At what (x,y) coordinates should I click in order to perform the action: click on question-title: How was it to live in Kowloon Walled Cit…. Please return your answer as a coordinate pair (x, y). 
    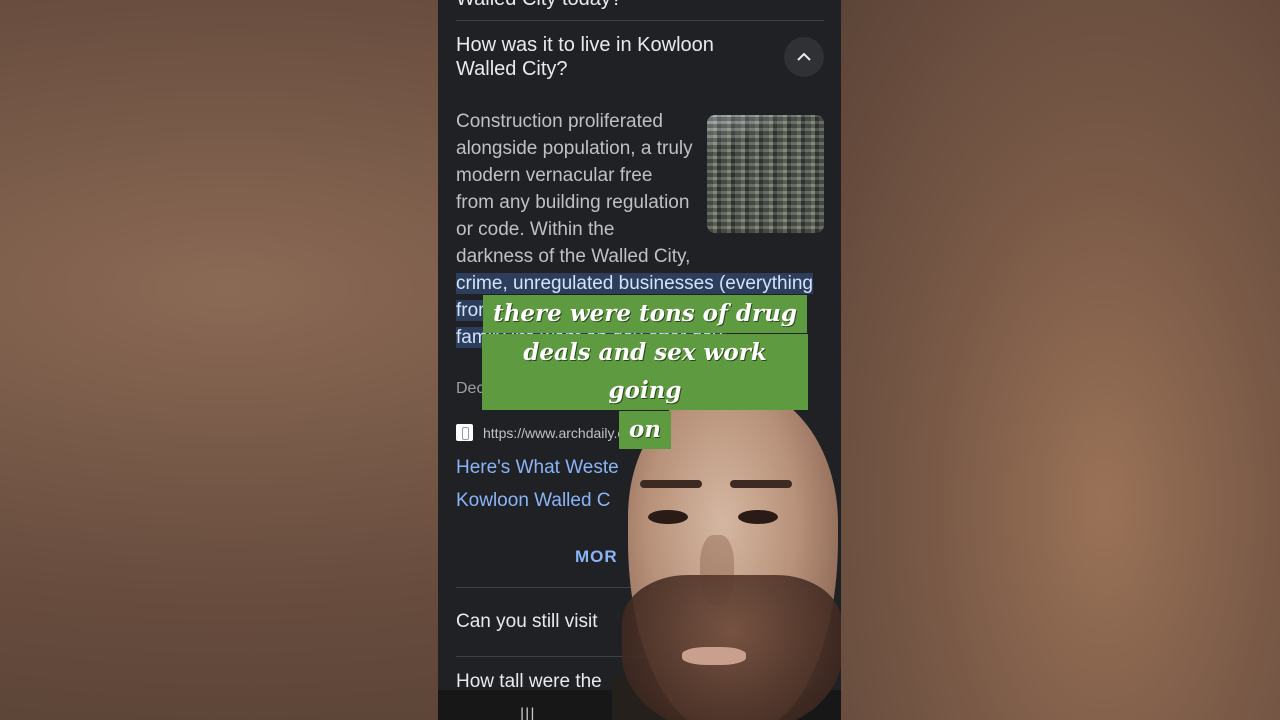
    Looking at the image, I should click on (606, 57).